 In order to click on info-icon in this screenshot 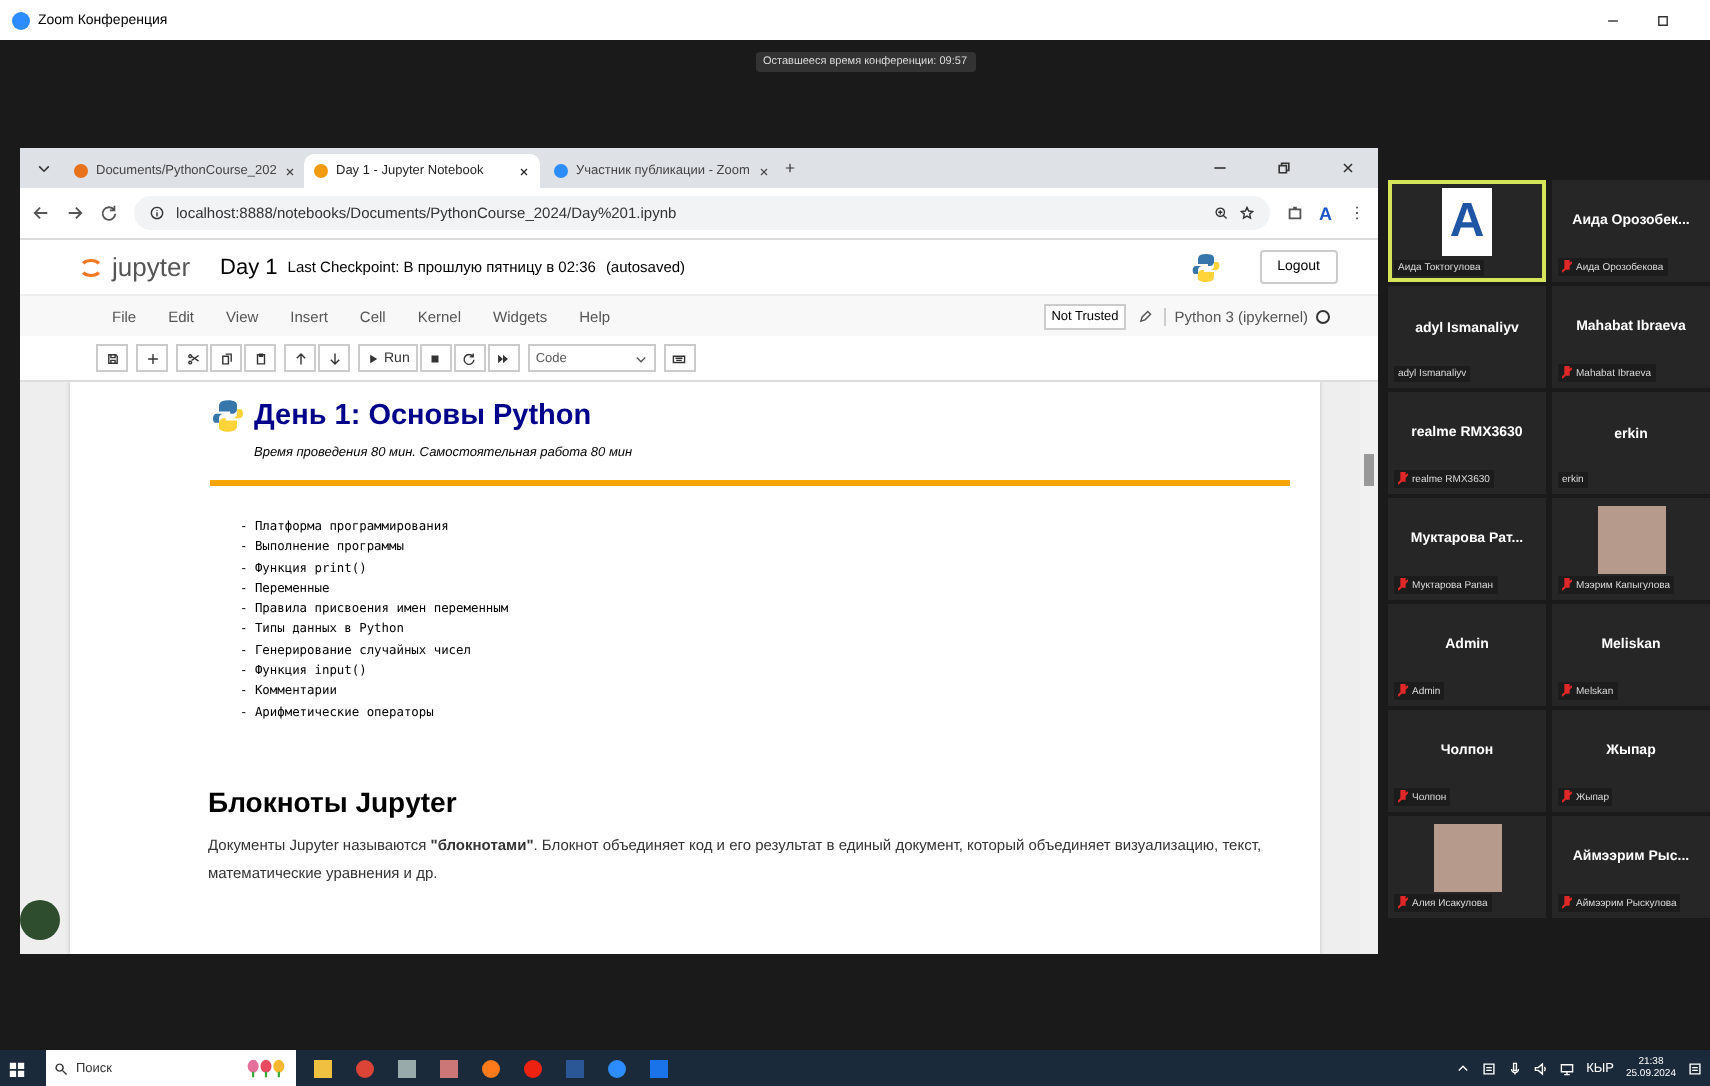, I will do `click(157, 213)`.